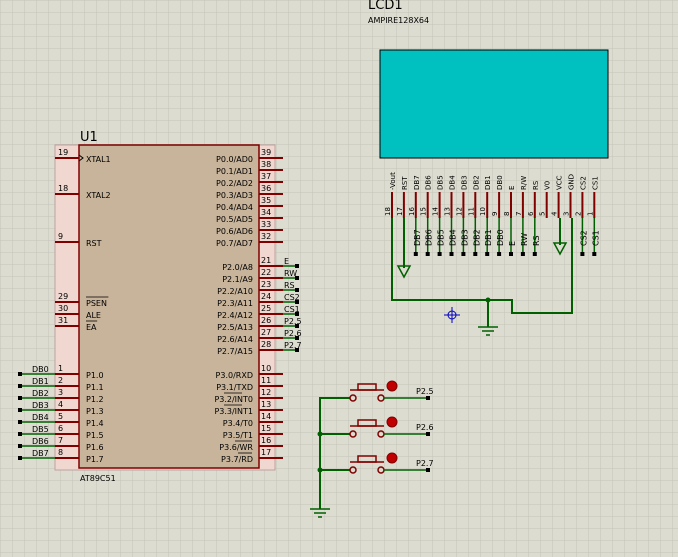  What do you see at coordinates (595, 238) in the screenshot?
I see `lcd-net-label: CS1` at bounding box center [595, 238].